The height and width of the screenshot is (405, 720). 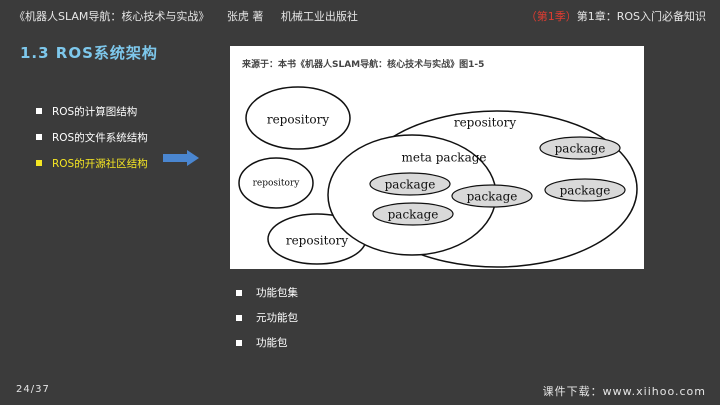 What do you see at coordinates (181, 158) in the screenshot?
I see `right-arrow-icon` at bounding box center [181, 158].